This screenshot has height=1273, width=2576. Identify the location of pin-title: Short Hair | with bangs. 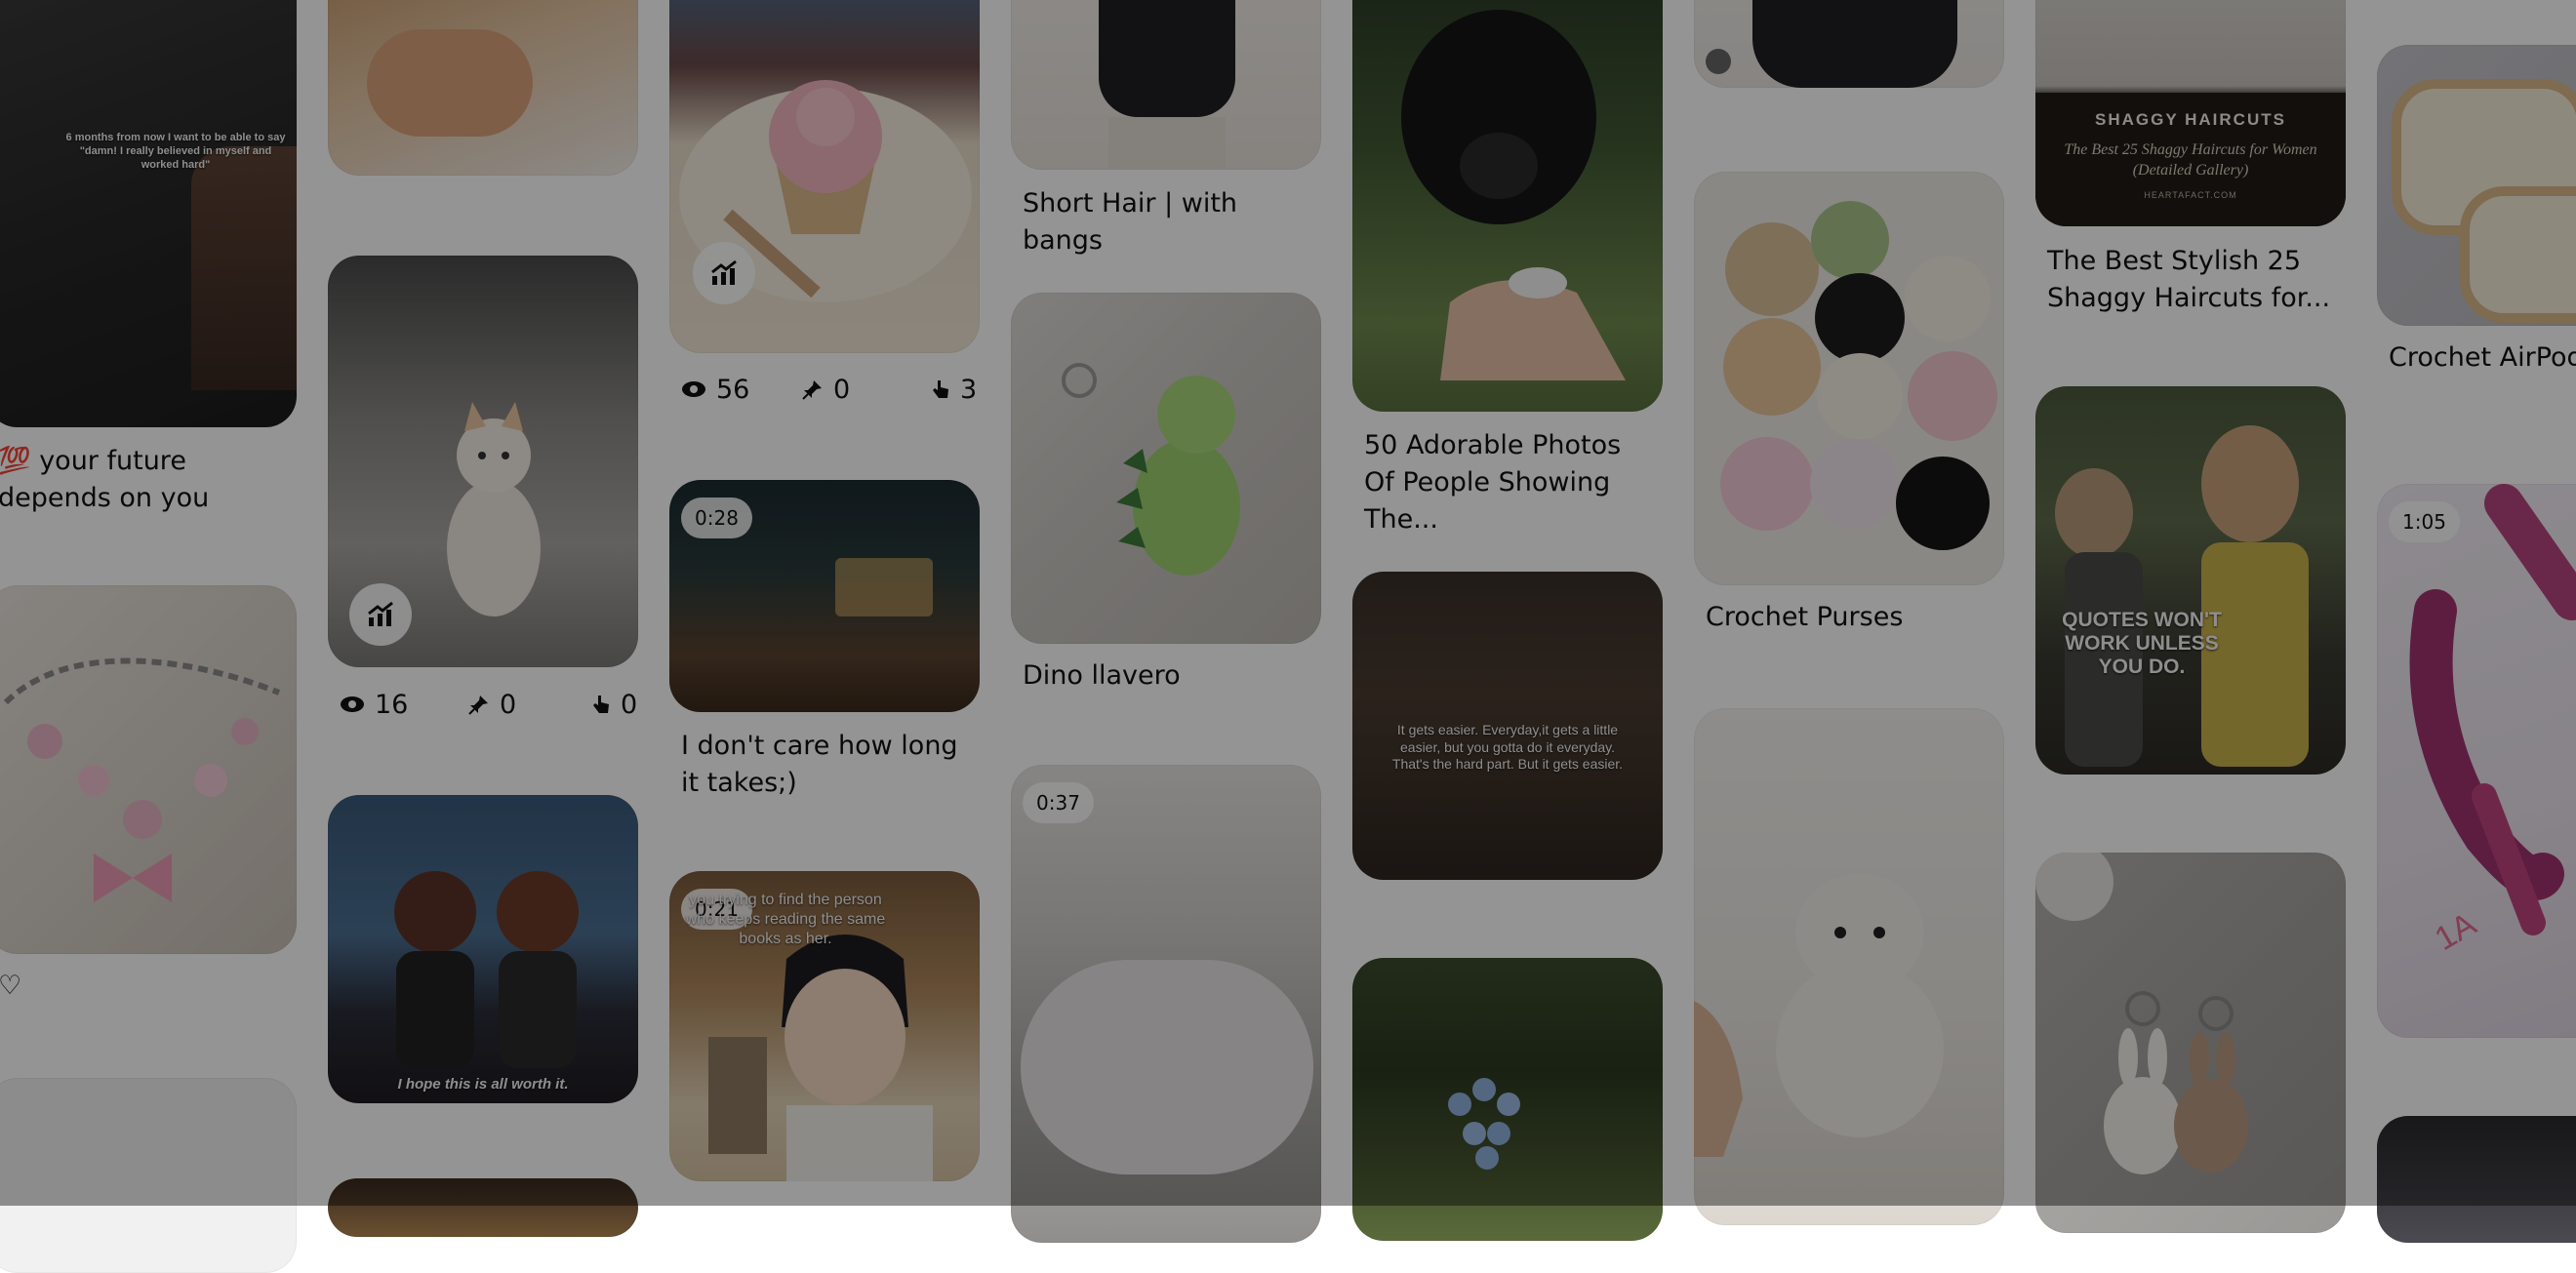
(1169, 222).